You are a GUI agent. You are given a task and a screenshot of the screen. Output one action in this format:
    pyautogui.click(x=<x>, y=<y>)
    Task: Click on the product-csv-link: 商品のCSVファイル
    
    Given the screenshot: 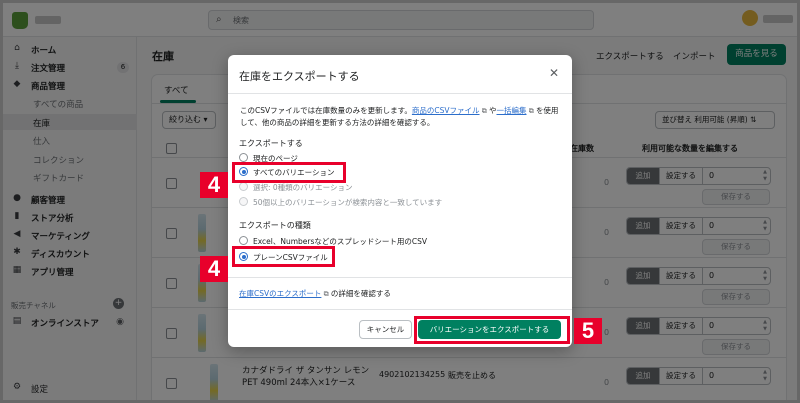 What is the action you would take?
    pyautogui.click(x=446, y=110)
    